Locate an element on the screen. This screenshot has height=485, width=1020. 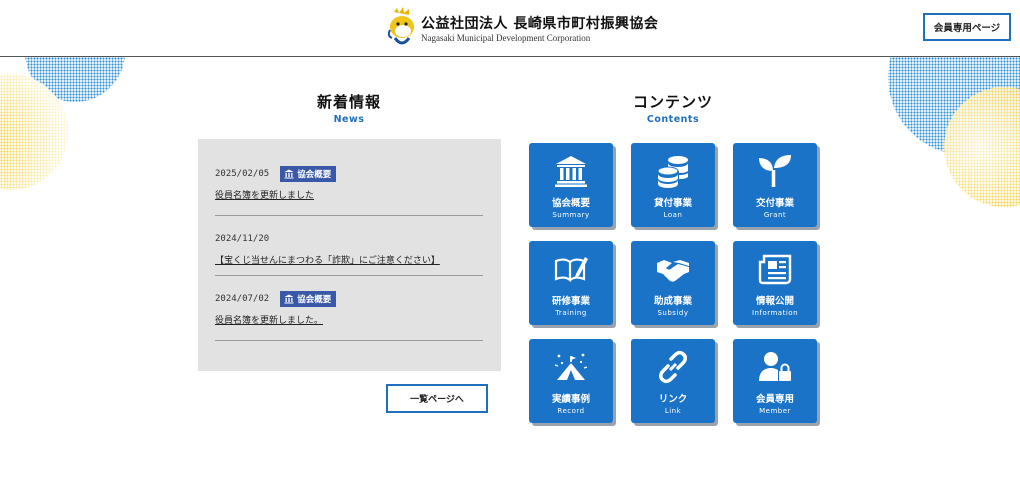
org-name: 公益社団法人 長崎県市町村振興協会 is located at coordinates (540, 24).